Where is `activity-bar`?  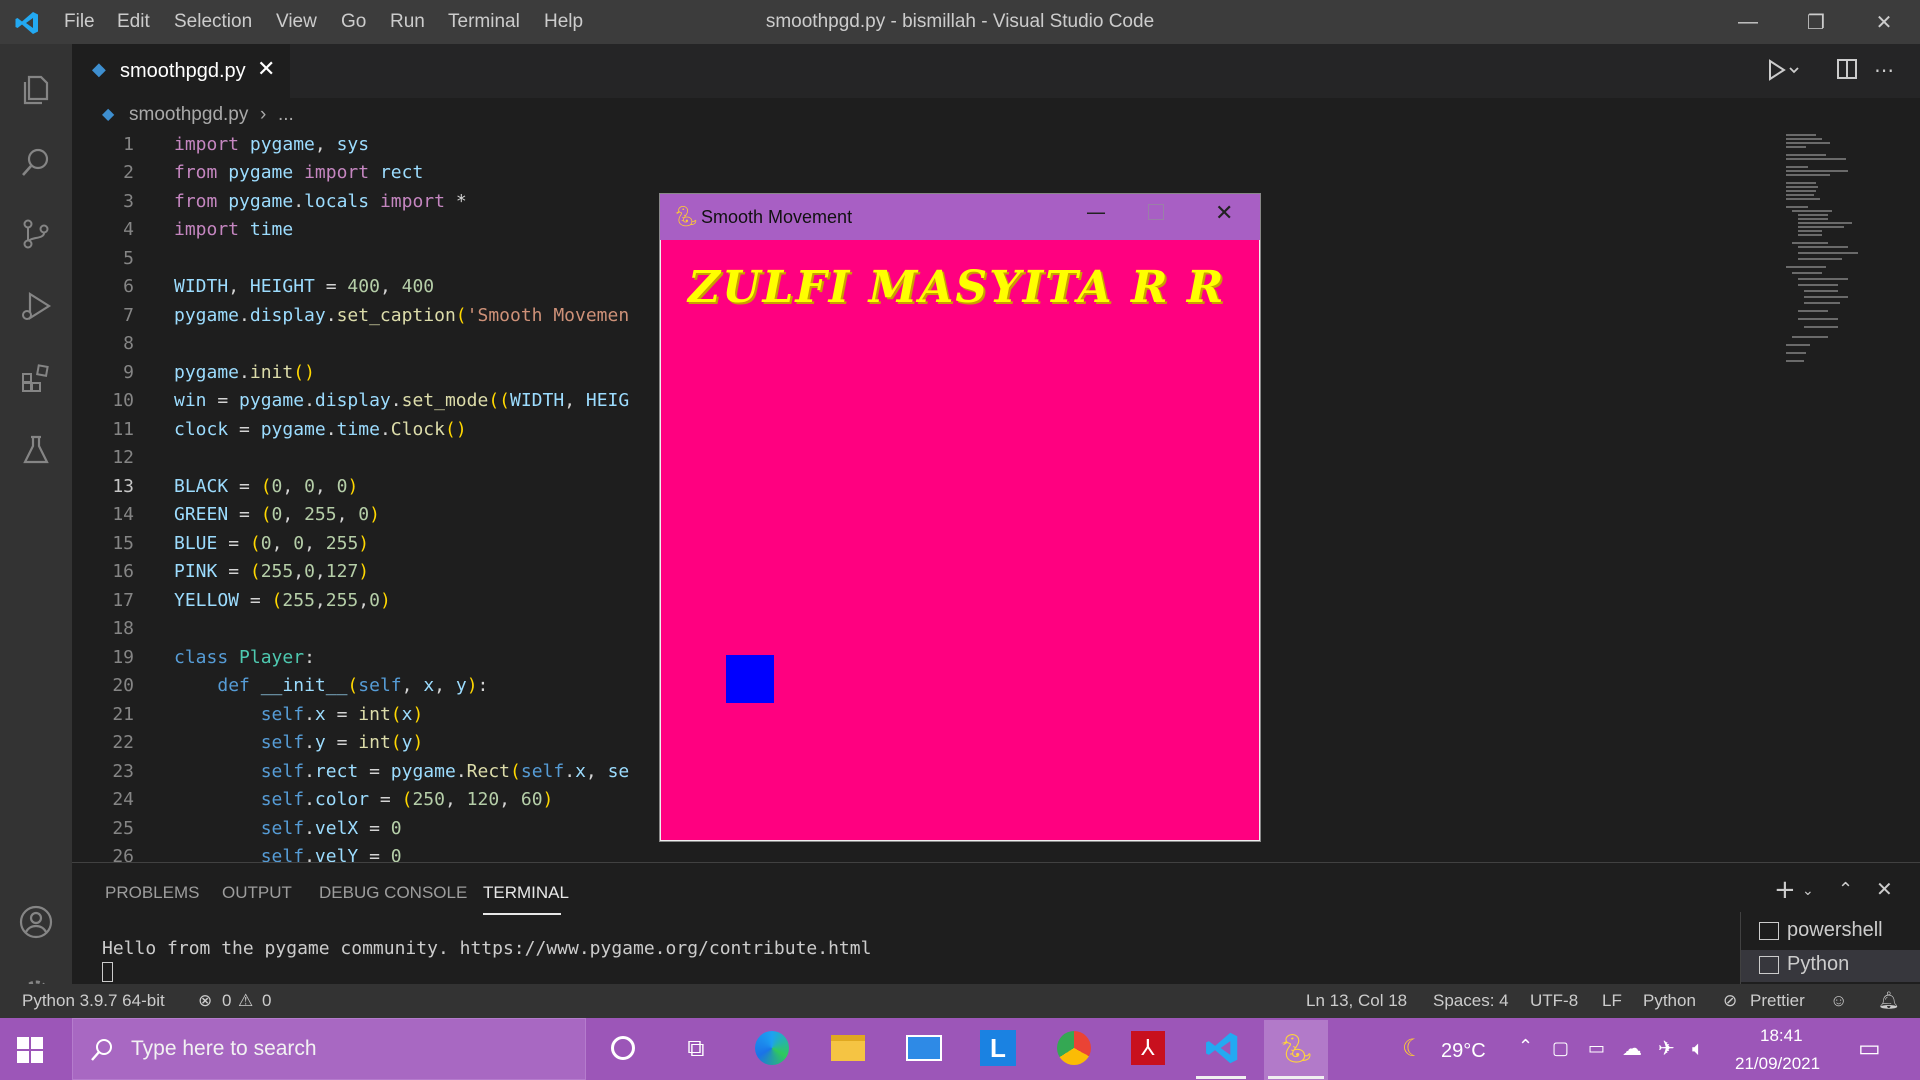
activity-bar is located at coordinates (36, 531).